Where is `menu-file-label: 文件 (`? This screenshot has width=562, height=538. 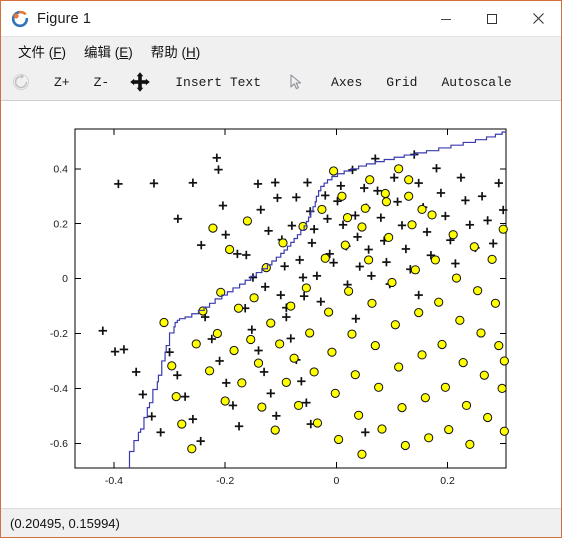
menu-file-label: 文件 ( is located at coordinates (36, 52).